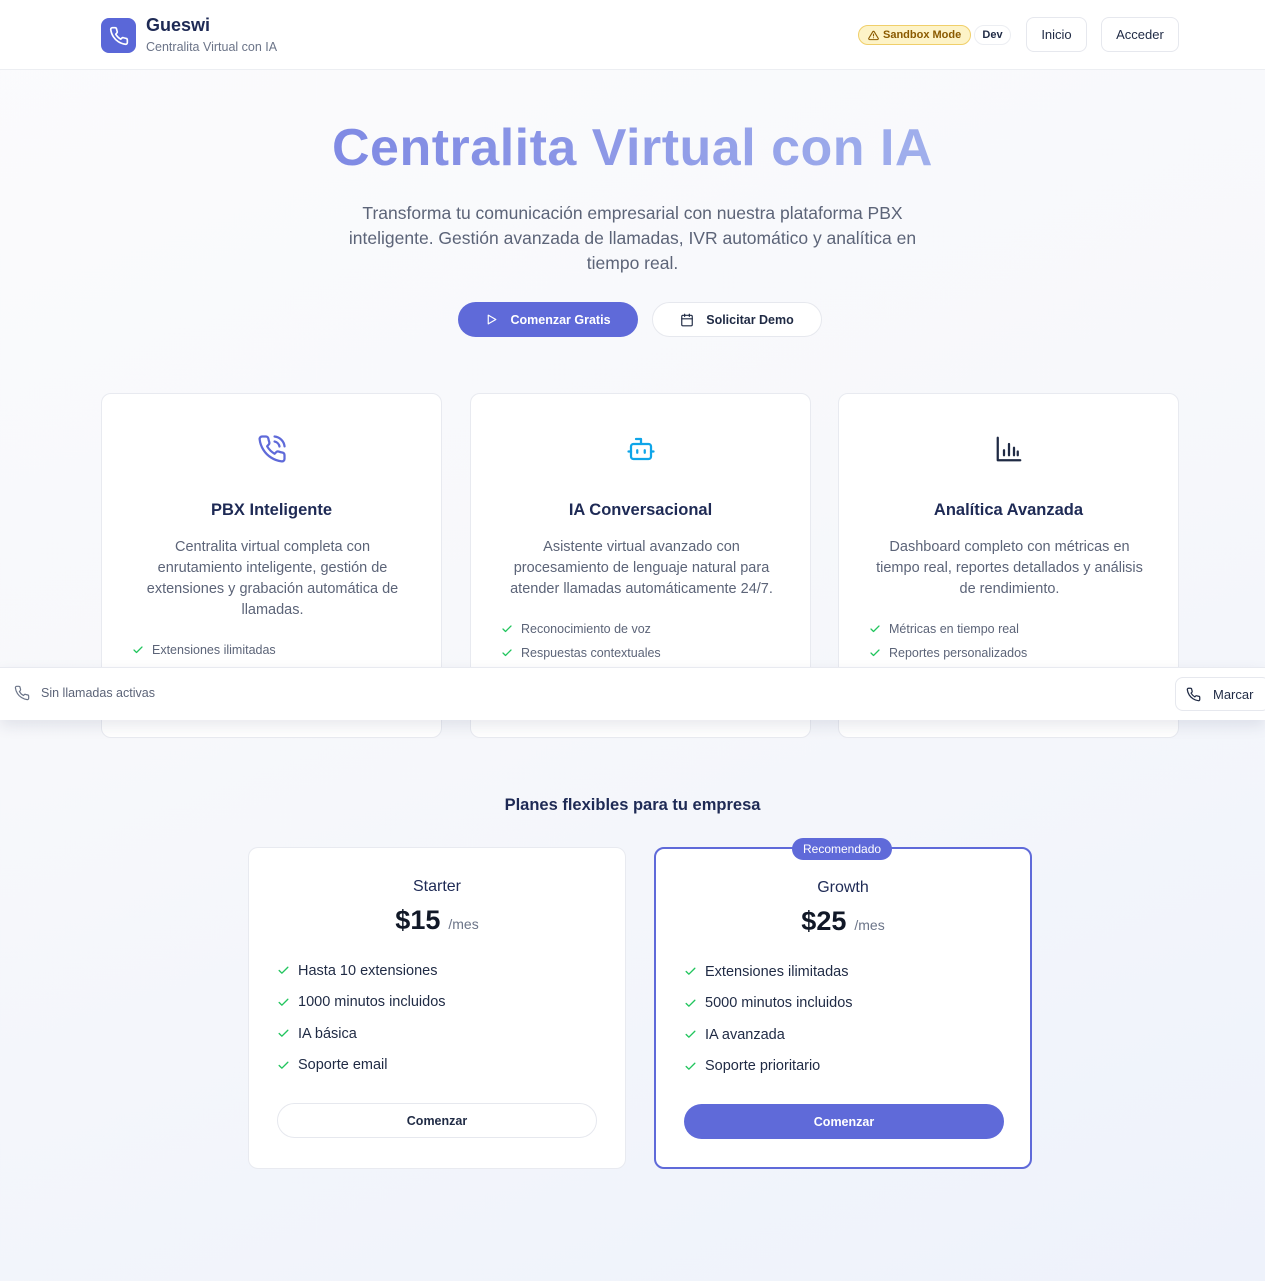 This screenshot has height=1281, width=1265. Describe the element at coordinates (271, 510) in the screenshot. I see `feature-title: PBX Inteligente` at that location.